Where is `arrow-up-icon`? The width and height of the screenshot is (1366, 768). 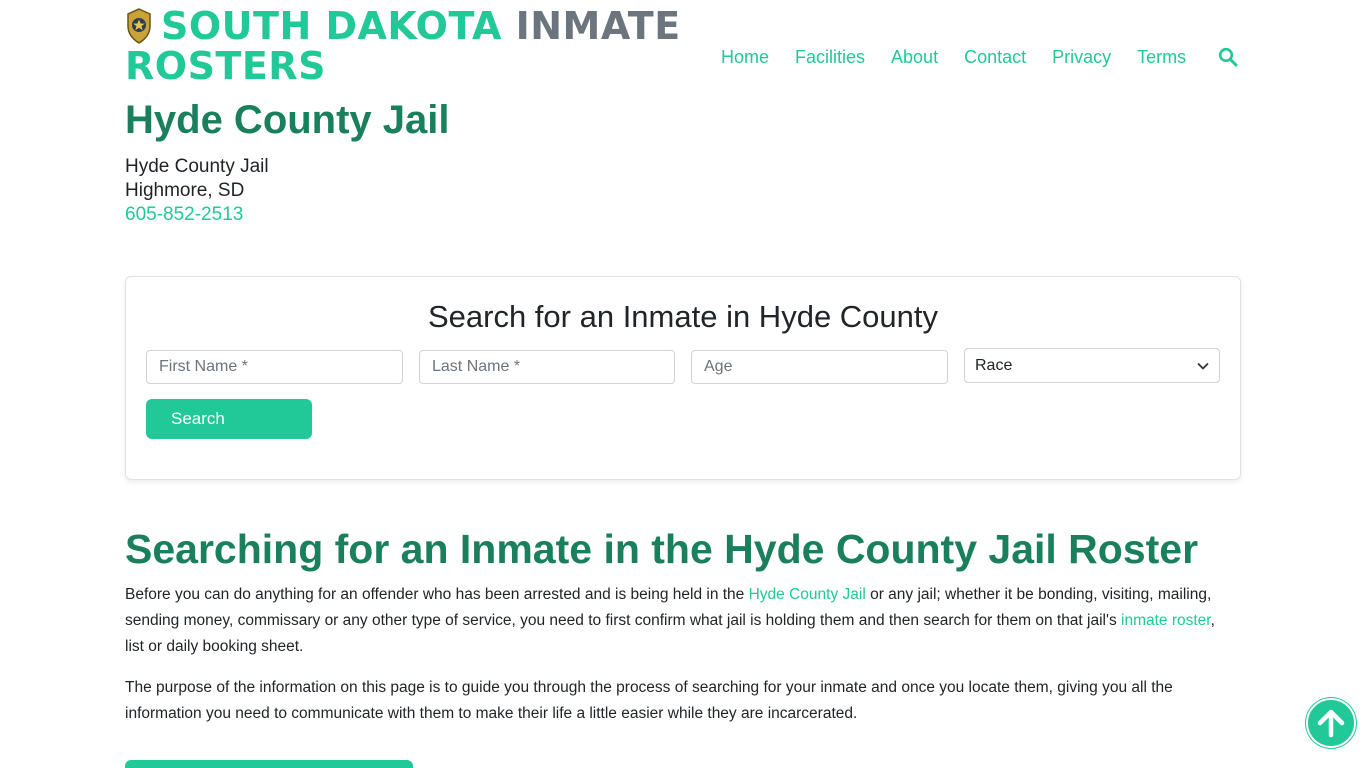 arrow-up-icon is located at coordinates (1331, 723).